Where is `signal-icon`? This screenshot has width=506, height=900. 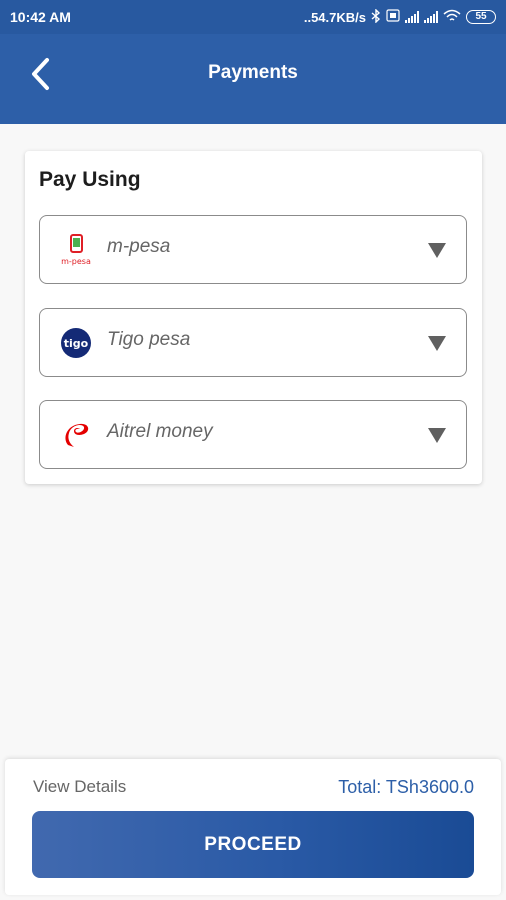 signal-icon is located at coordinates (412, 17).